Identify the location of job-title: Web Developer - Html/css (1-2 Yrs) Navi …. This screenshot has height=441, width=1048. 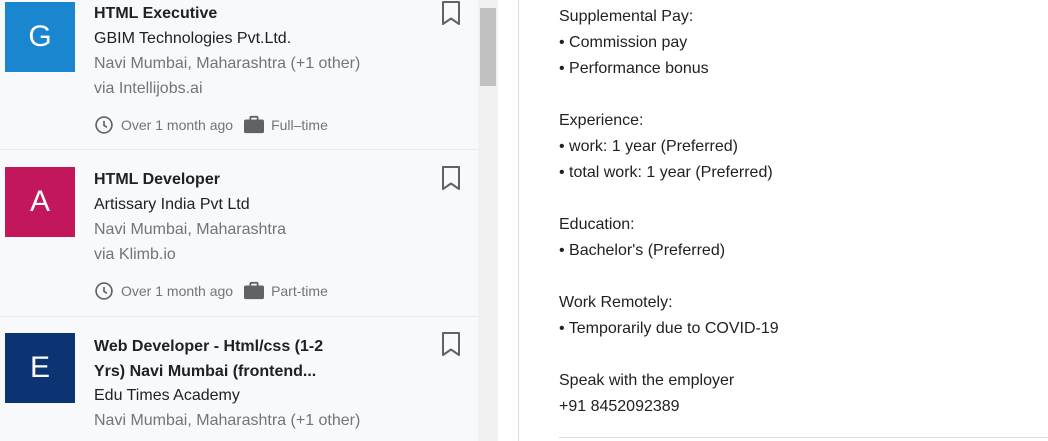
(224, 359).